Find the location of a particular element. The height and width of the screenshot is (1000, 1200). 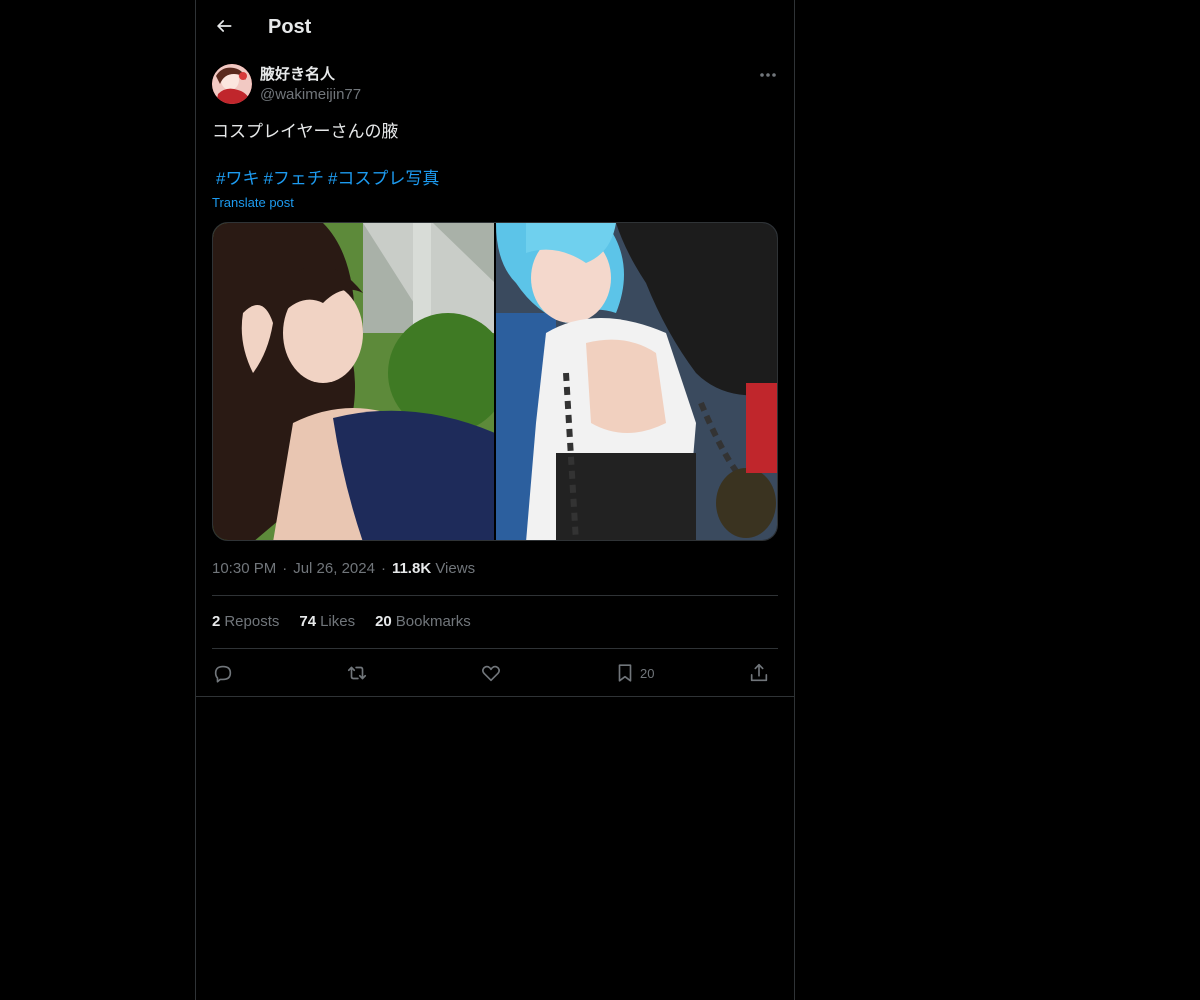

back-button is located at coordinates (224, 26).